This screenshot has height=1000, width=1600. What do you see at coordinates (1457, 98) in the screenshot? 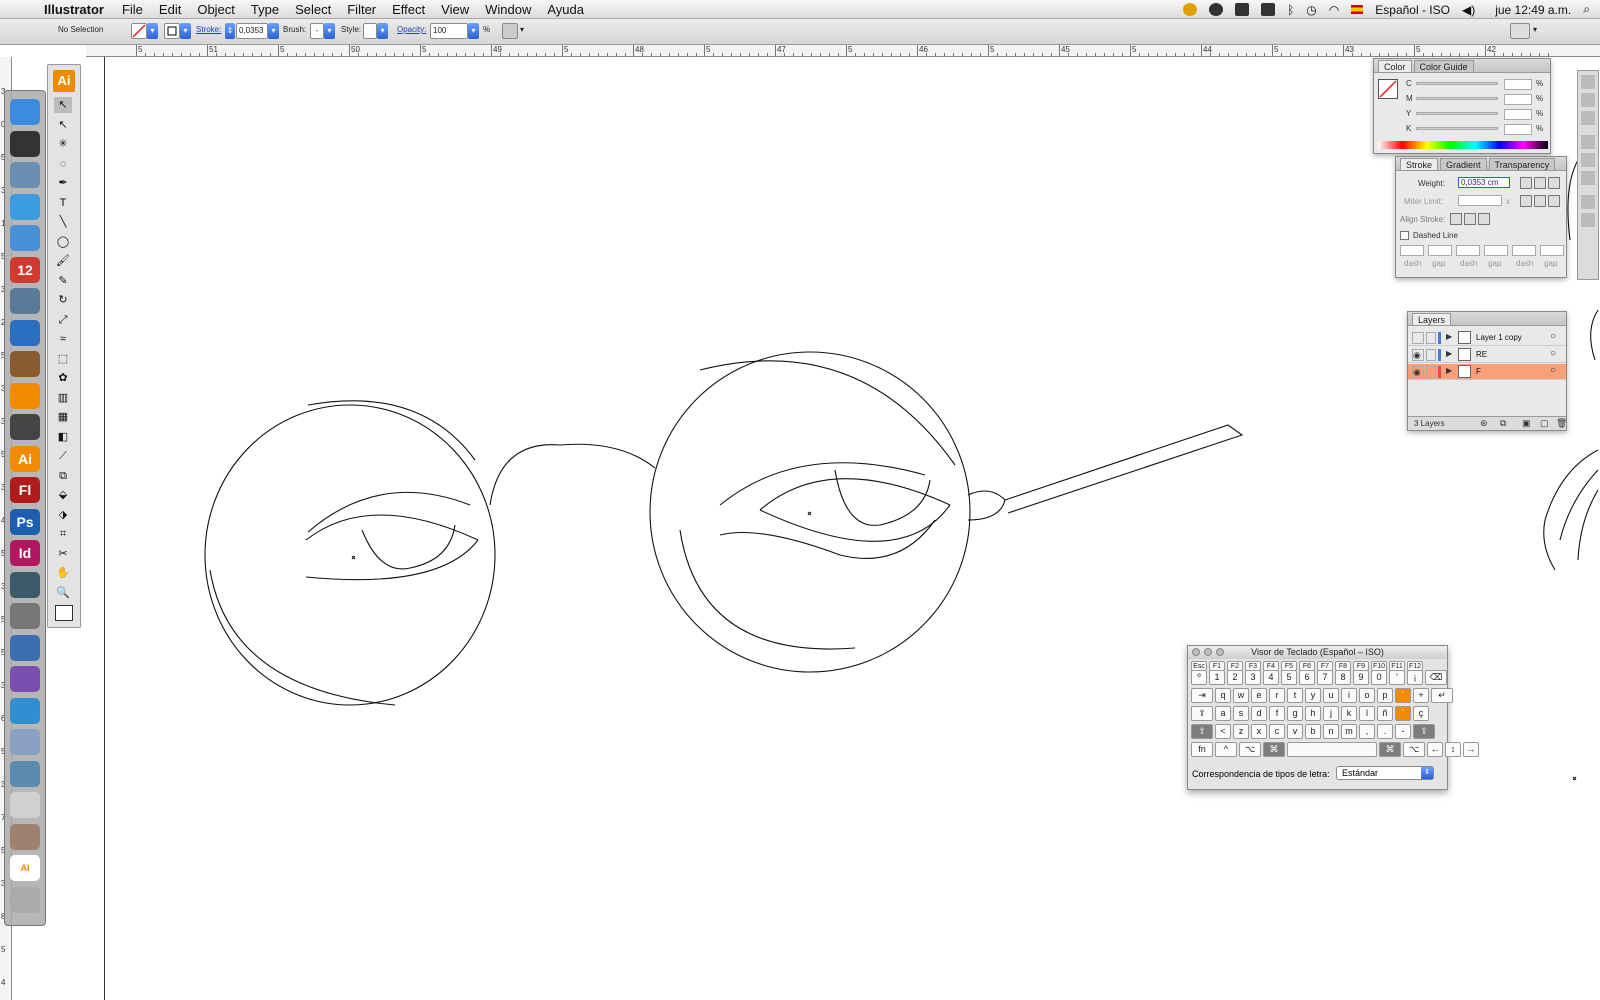
I see `channel-m-slider` at bounding box center [1457, 98].